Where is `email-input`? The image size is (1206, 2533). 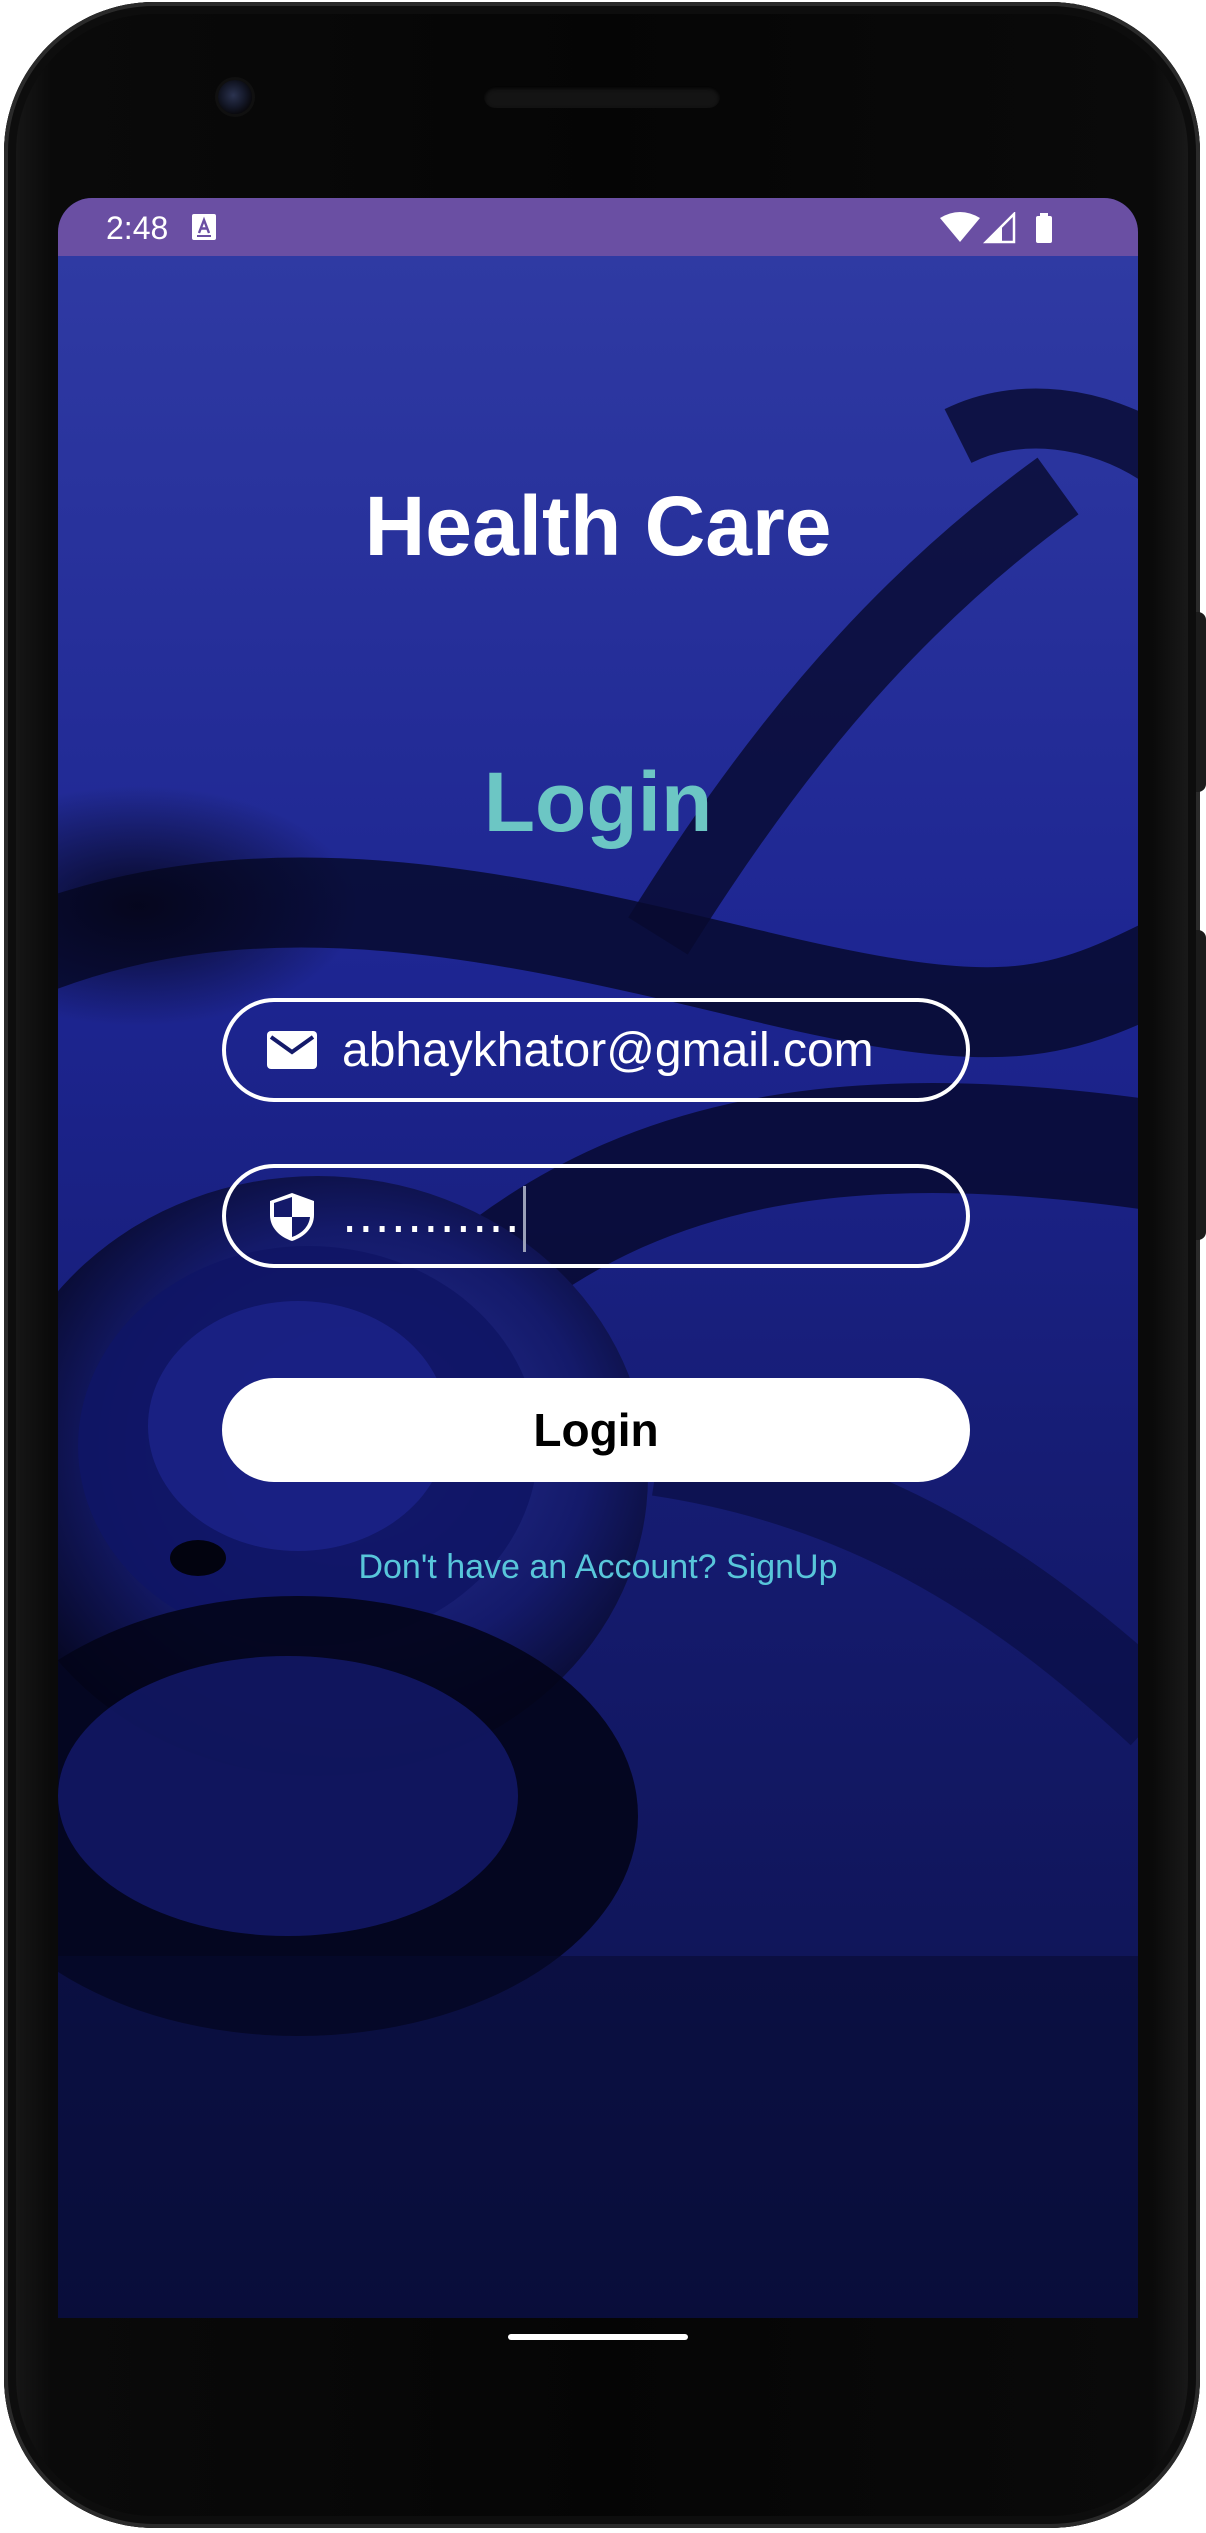
email-input is located at coordinates (642, 1050).